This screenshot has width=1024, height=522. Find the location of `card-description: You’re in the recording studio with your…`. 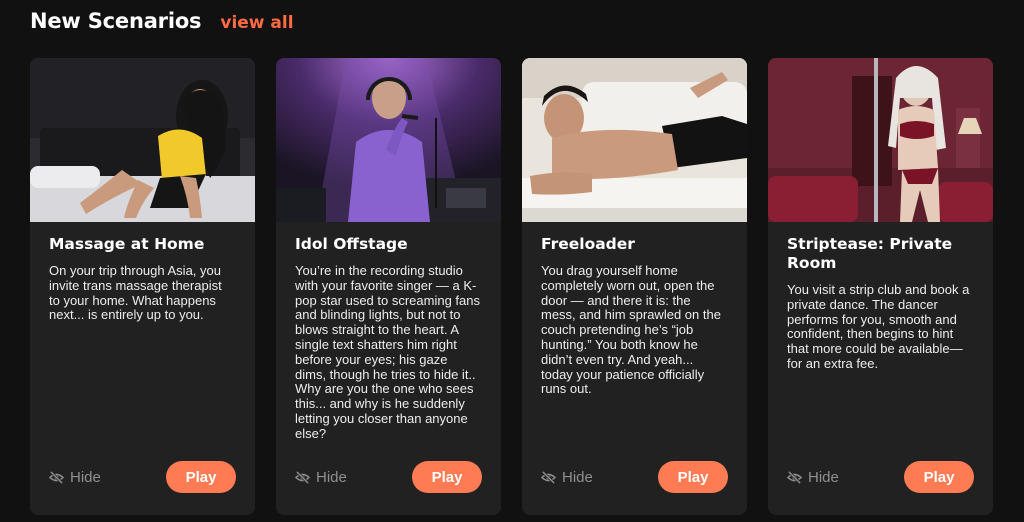

card-description: You’re in the recording studio with your… is located at coordinates (387, 352).